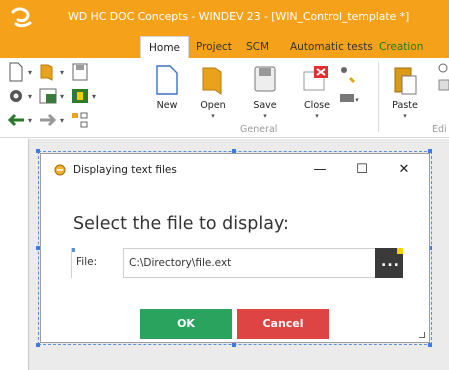 The image size is (449, 370). I want to click on dialog-titlebar: Displaying text files — ☐ ✕, so click(235, 170).